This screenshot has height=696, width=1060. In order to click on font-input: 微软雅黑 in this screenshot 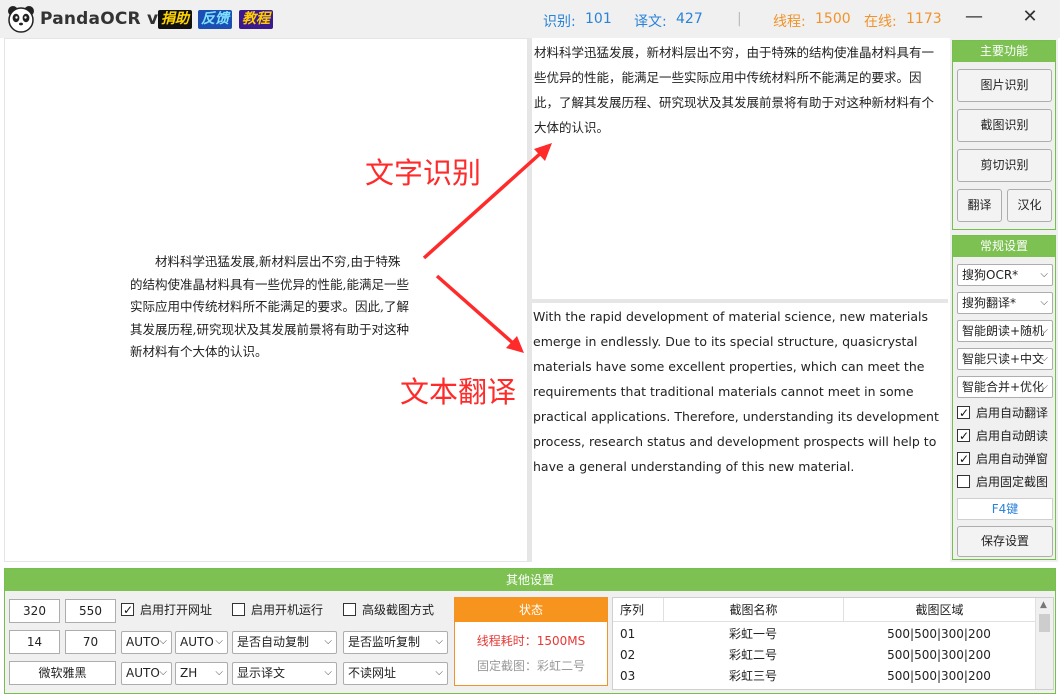, I will do `click(62, 673)`.